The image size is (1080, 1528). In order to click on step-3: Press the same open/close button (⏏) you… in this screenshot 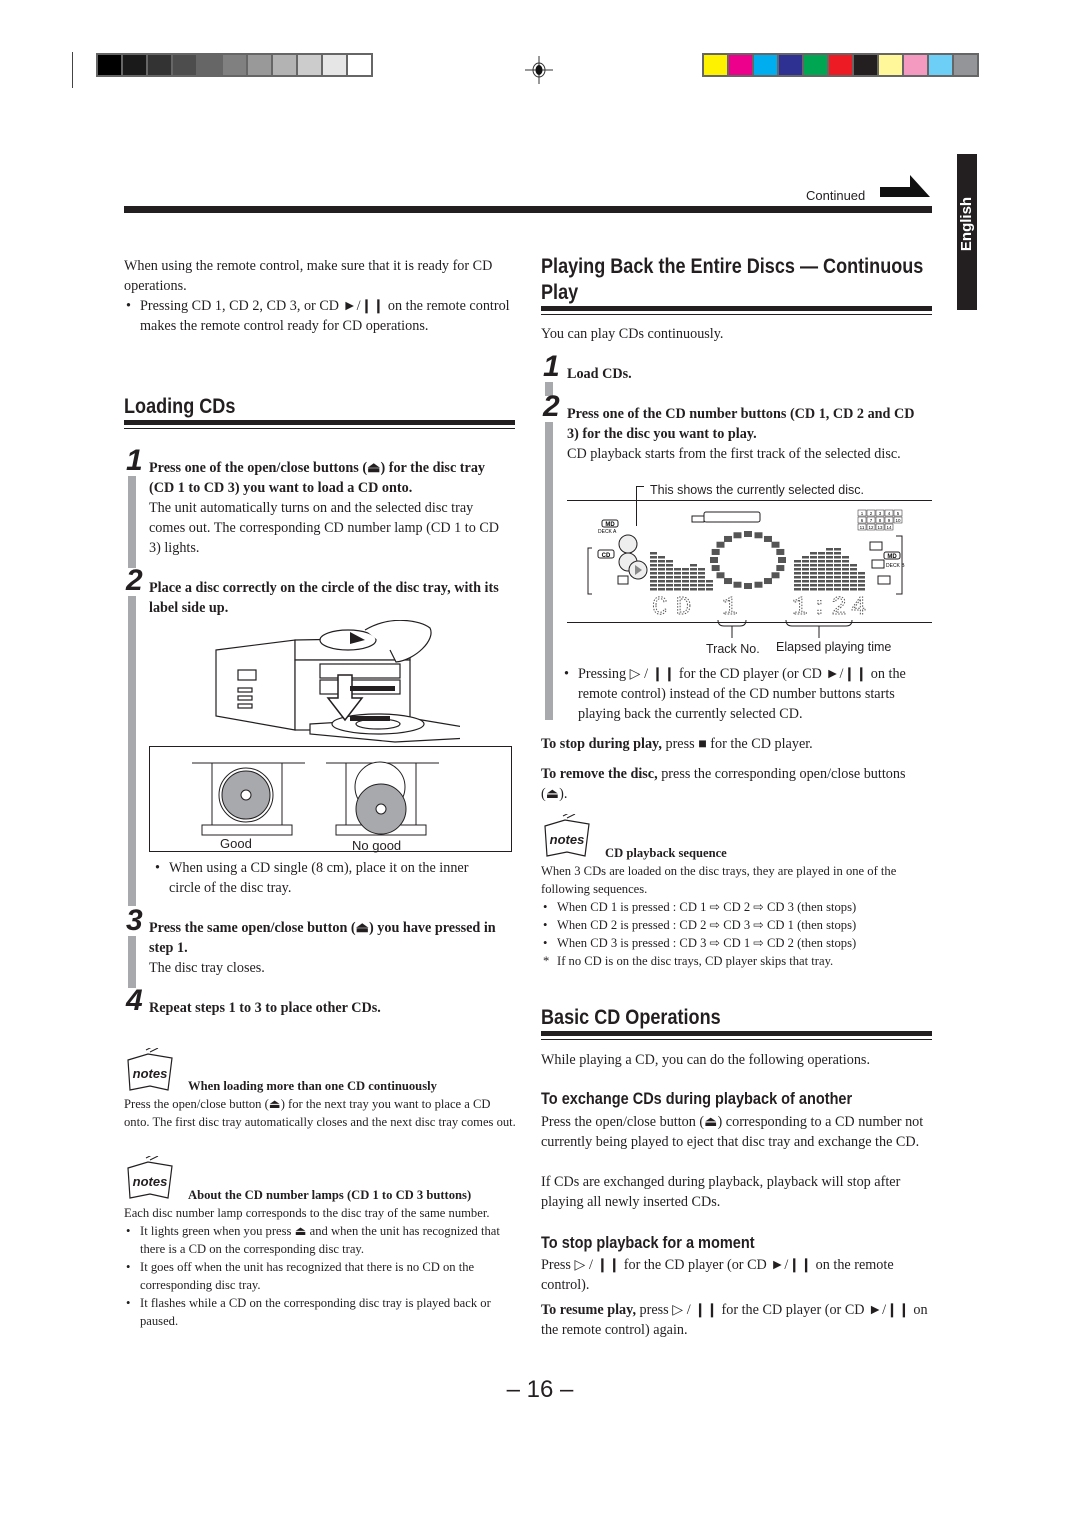, I will do `click(330, 948)`.